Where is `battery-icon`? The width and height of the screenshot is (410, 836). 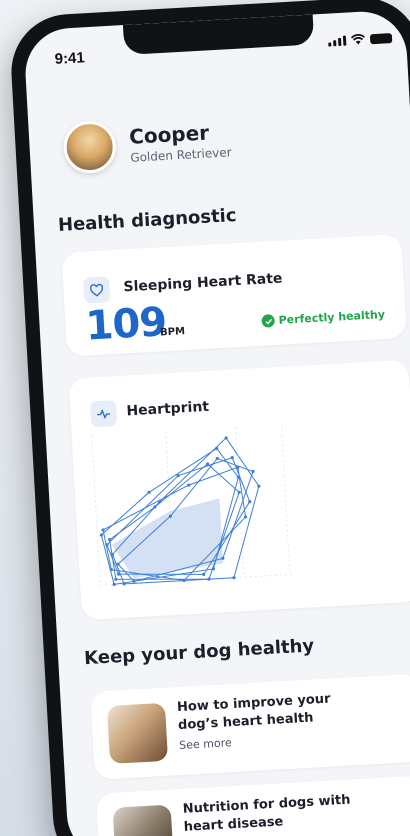 battery-icon is located at coordinates (381, 39).